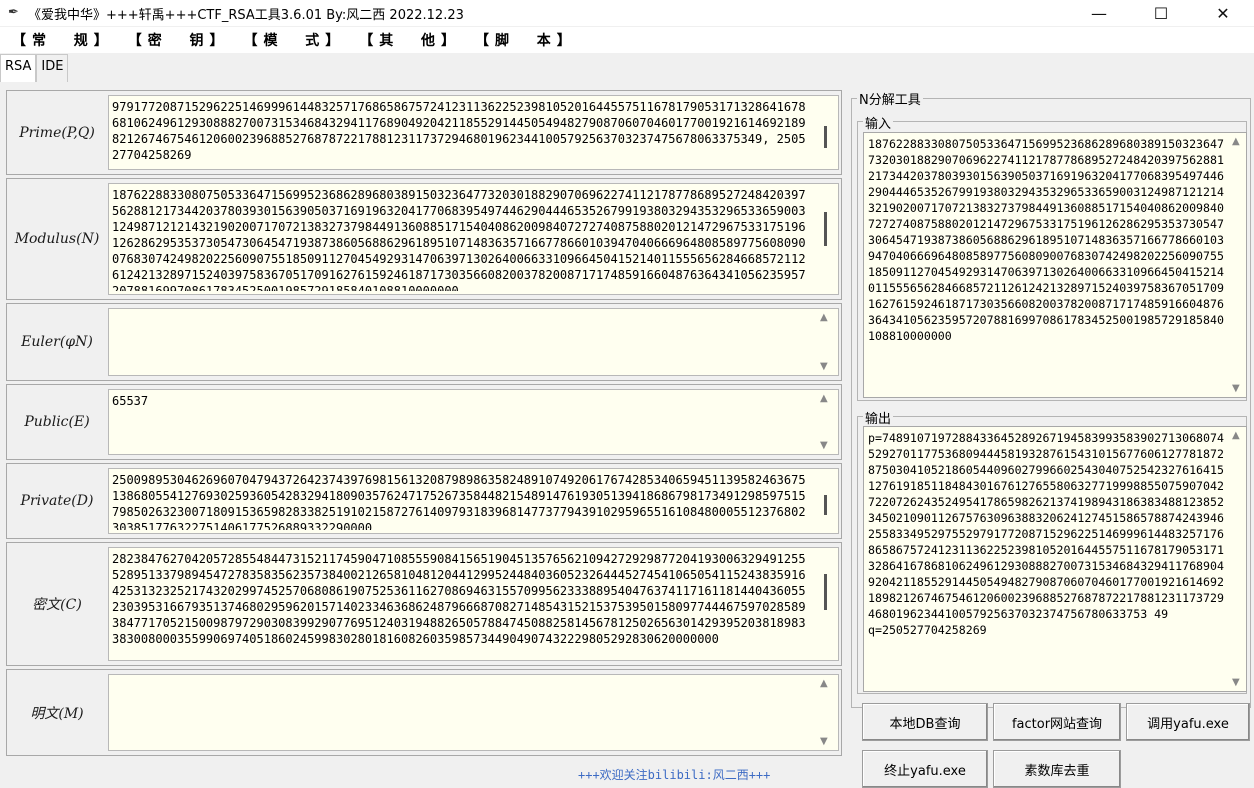 The height and width of the screenshot is (788, 1254). Describe the element at coordinates (63, 40) in the screenshot. I see `menu-general: 【常 规】` at that location.